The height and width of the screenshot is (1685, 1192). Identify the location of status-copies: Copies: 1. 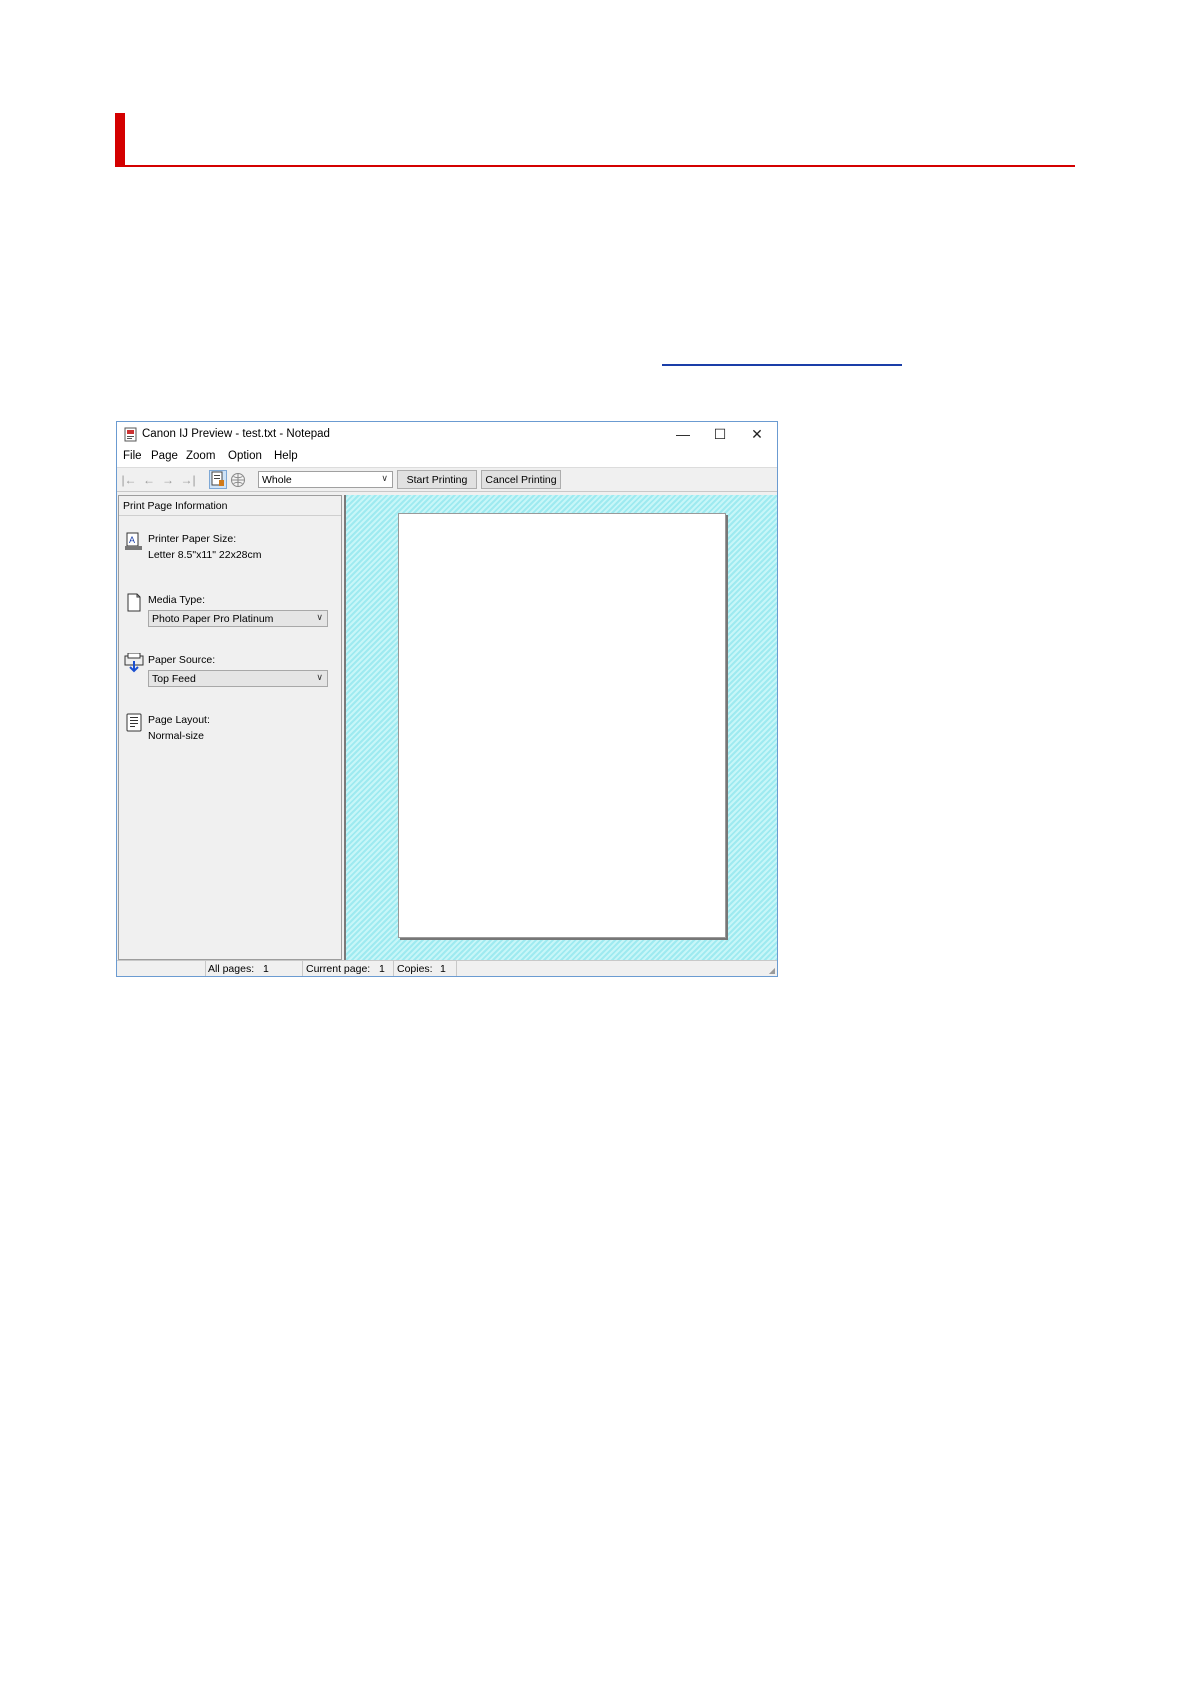
(424, 968).